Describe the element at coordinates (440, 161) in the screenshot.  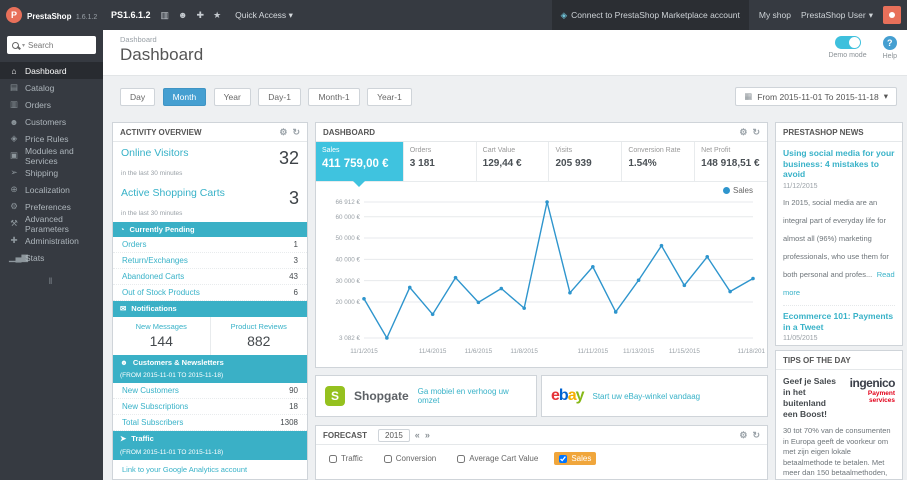
I see `kpi-orders: Orders 3 181` at that location.